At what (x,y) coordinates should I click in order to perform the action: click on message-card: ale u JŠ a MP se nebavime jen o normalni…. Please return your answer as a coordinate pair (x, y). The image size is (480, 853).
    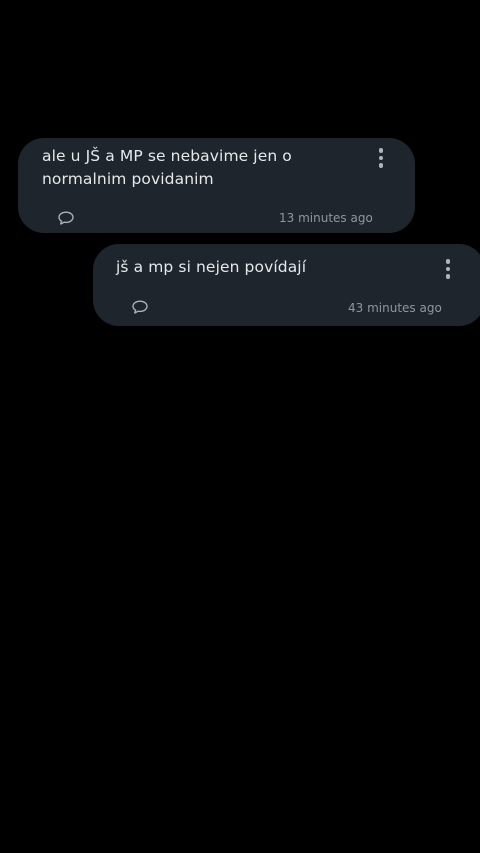
    Looking at the image, I should click on (216, 185).